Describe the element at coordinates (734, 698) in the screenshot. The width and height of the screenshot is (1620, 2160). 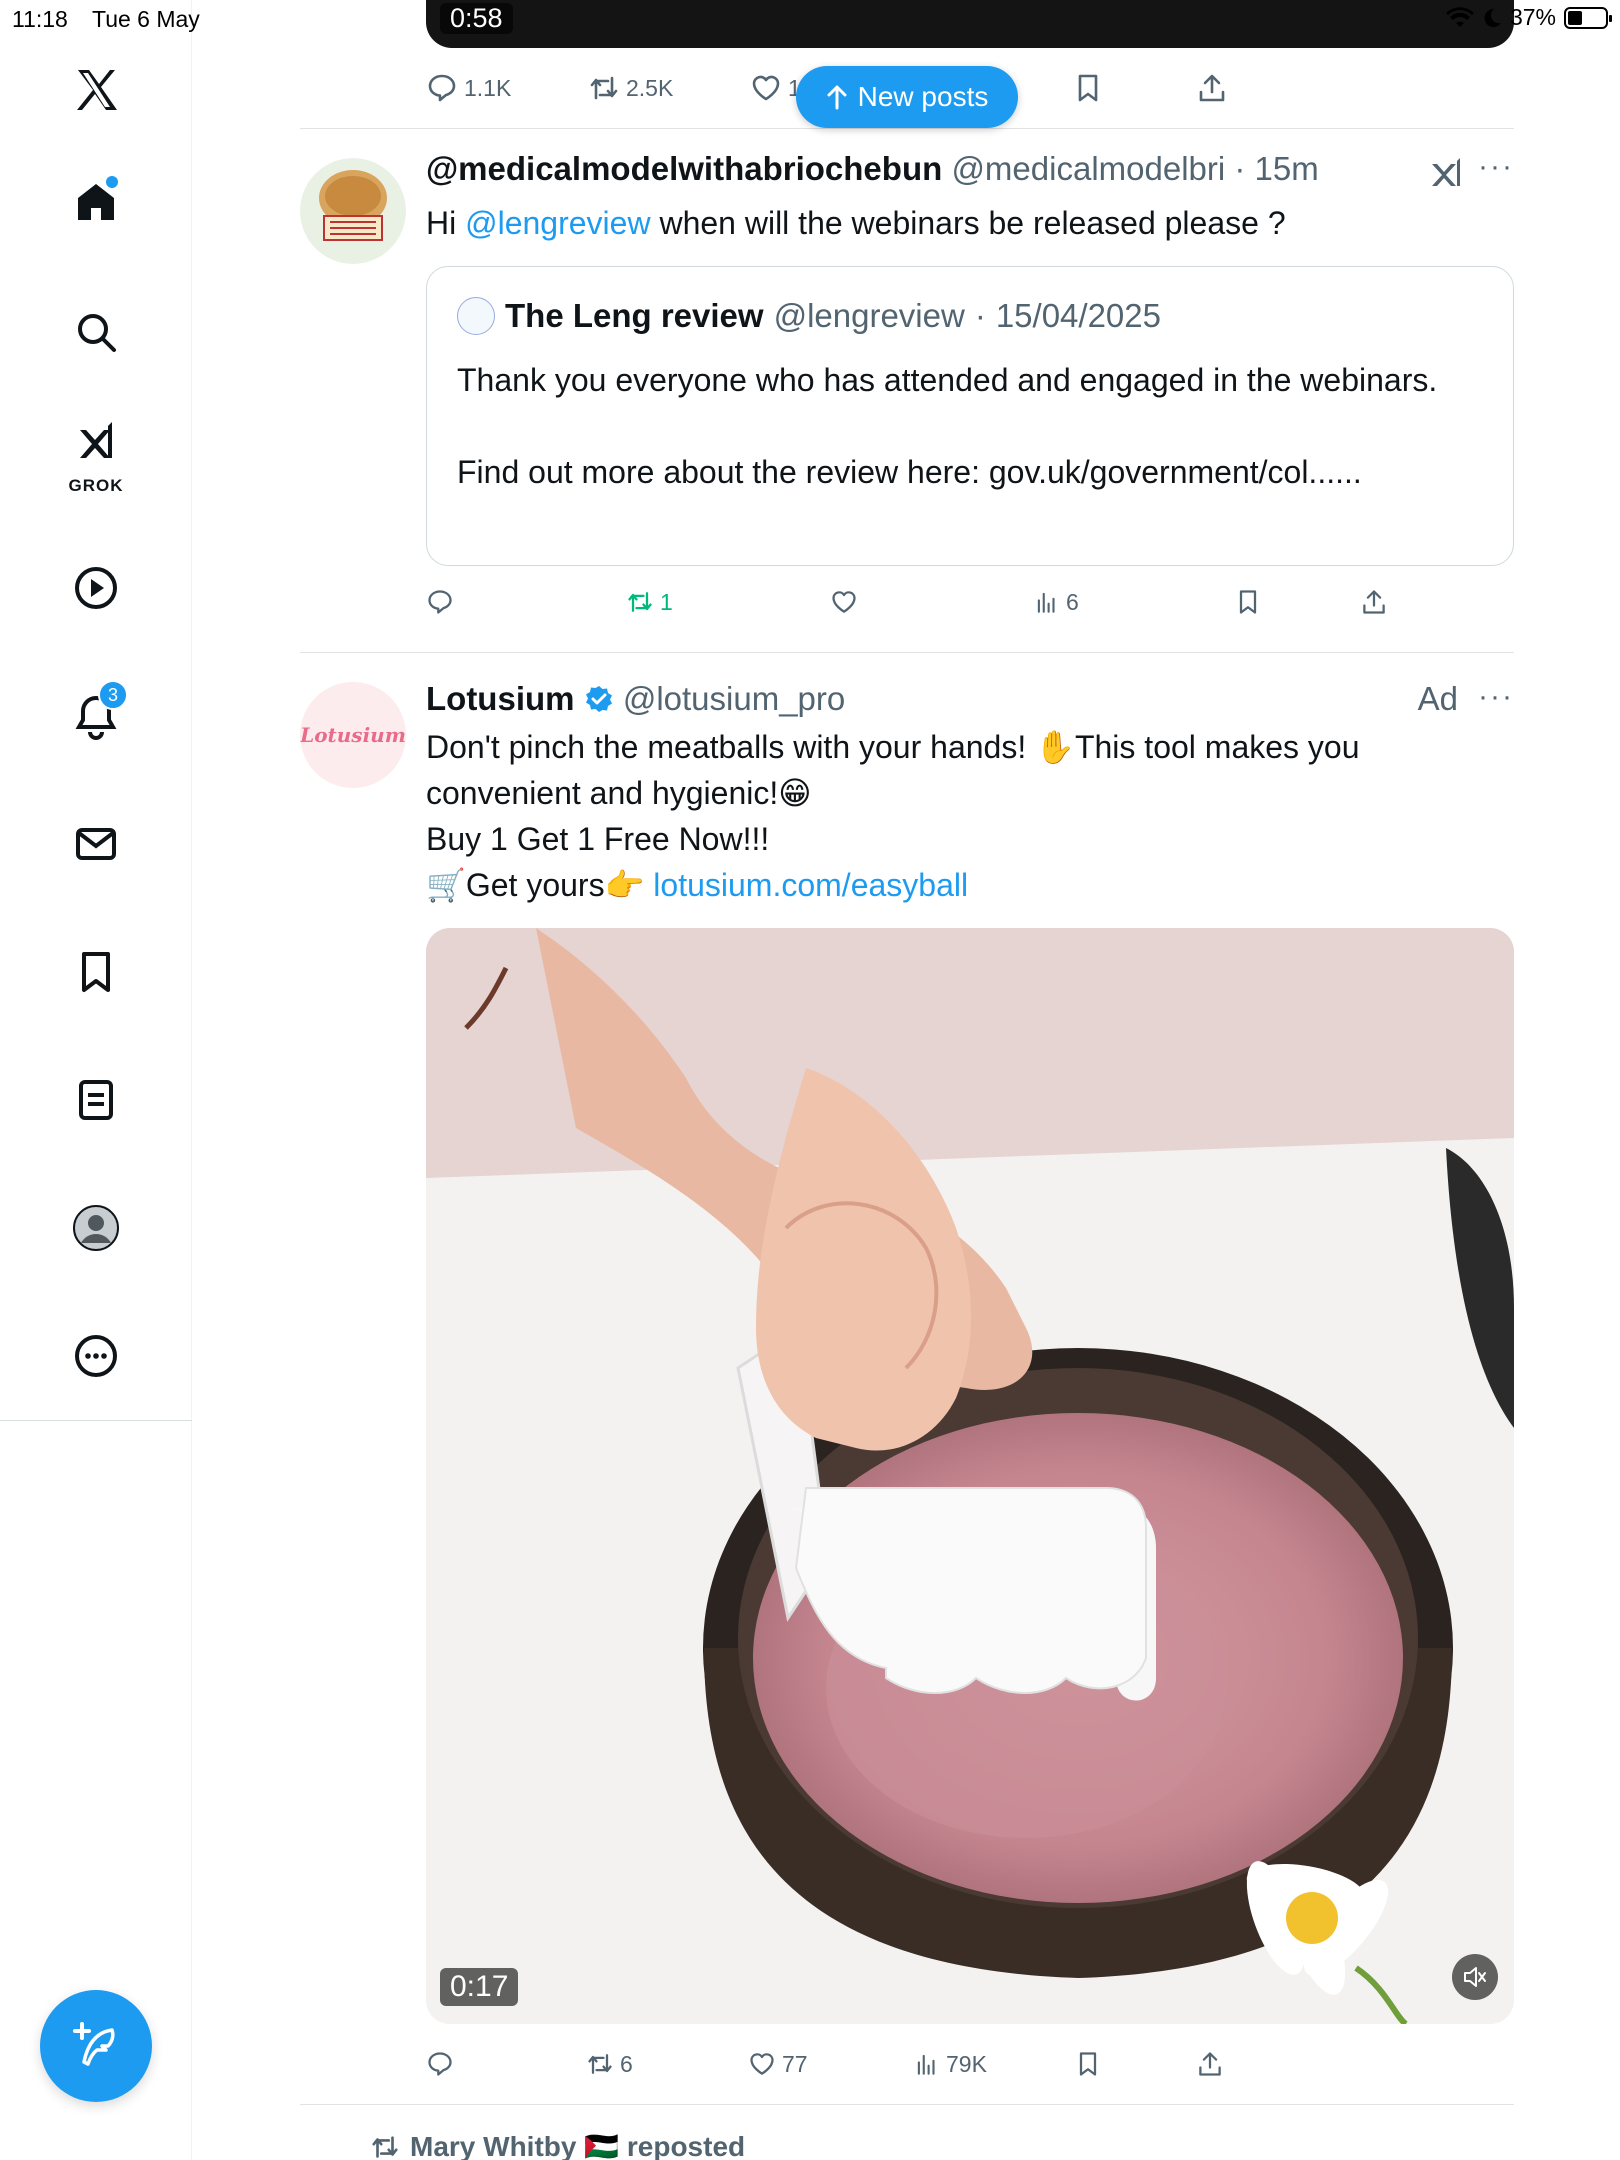
I see `author-handle: @lotusium_pro` at that location.